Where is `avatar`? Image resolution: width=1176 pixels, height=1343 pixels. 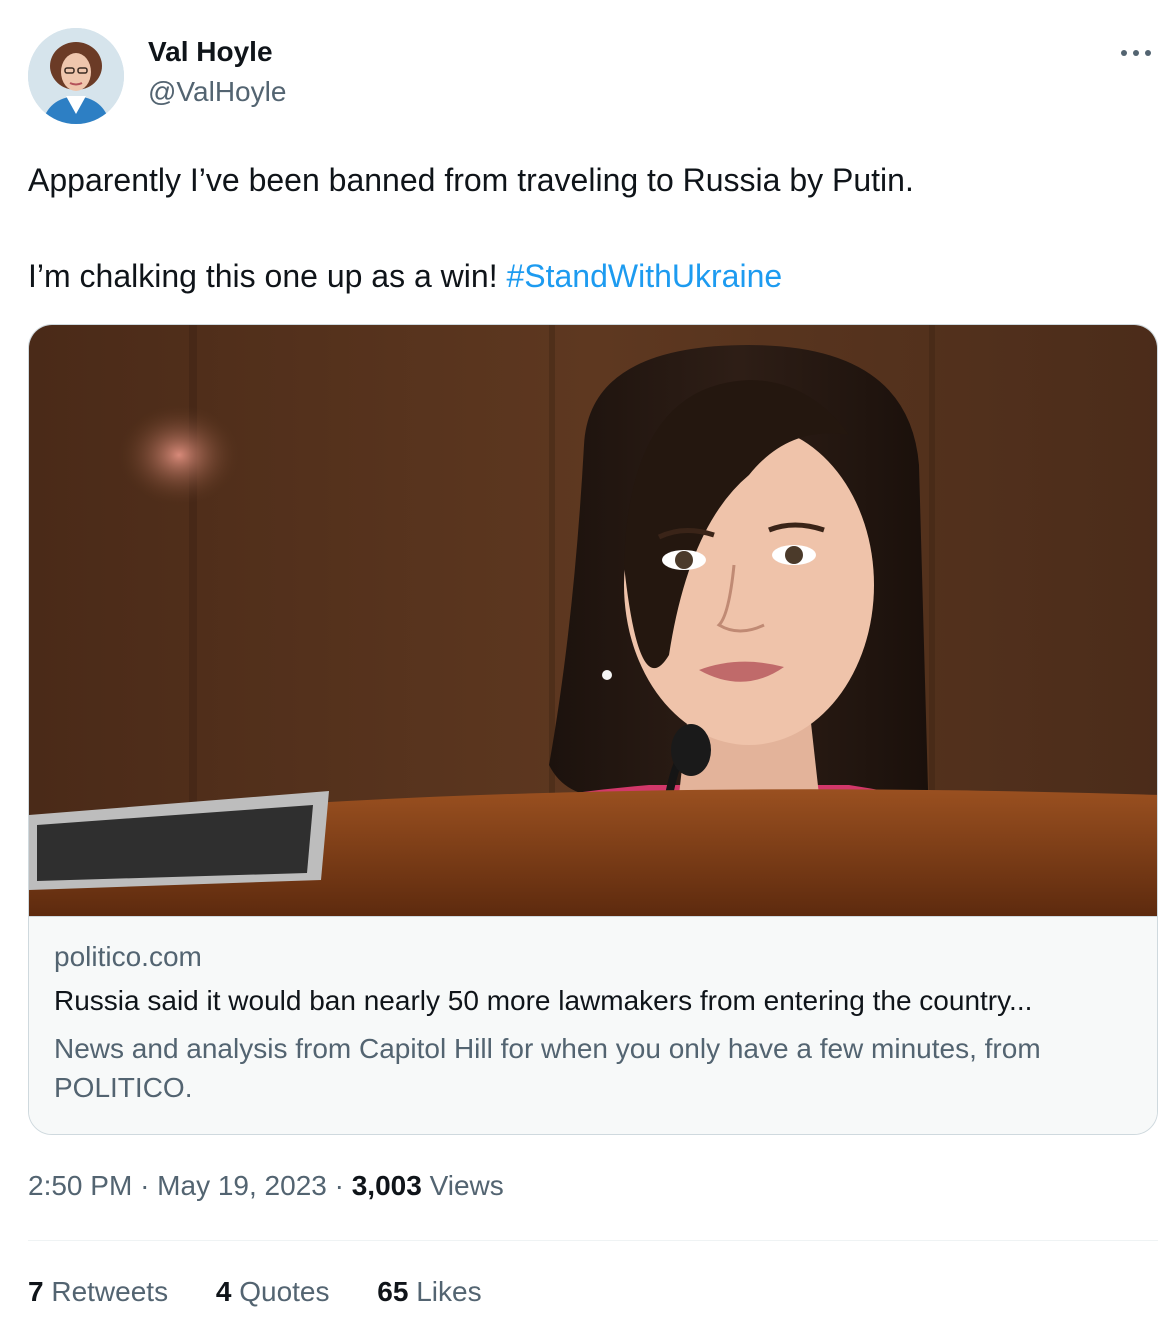
avatar is located at coordinates (76, 76).